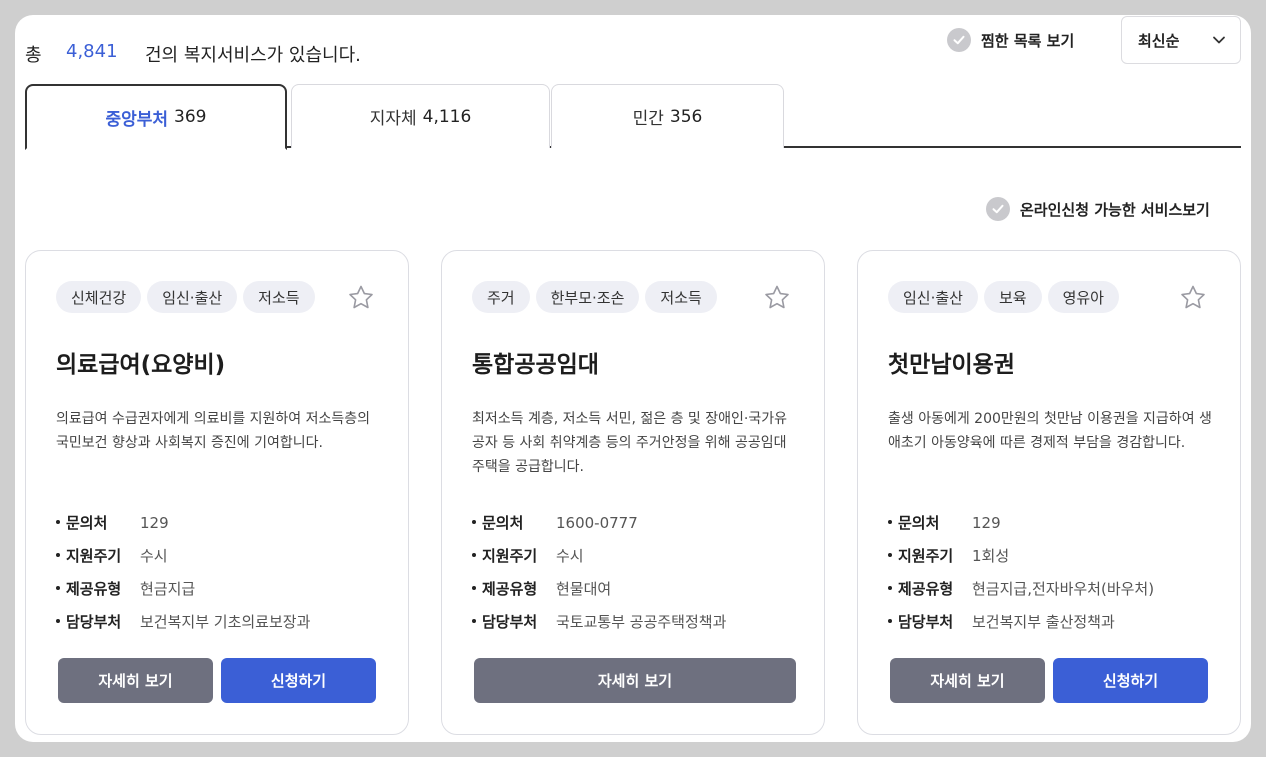 The width and height of the screenshot is (1266, 757). I want to click on tag: 한부모·조손, so click(587, 297).